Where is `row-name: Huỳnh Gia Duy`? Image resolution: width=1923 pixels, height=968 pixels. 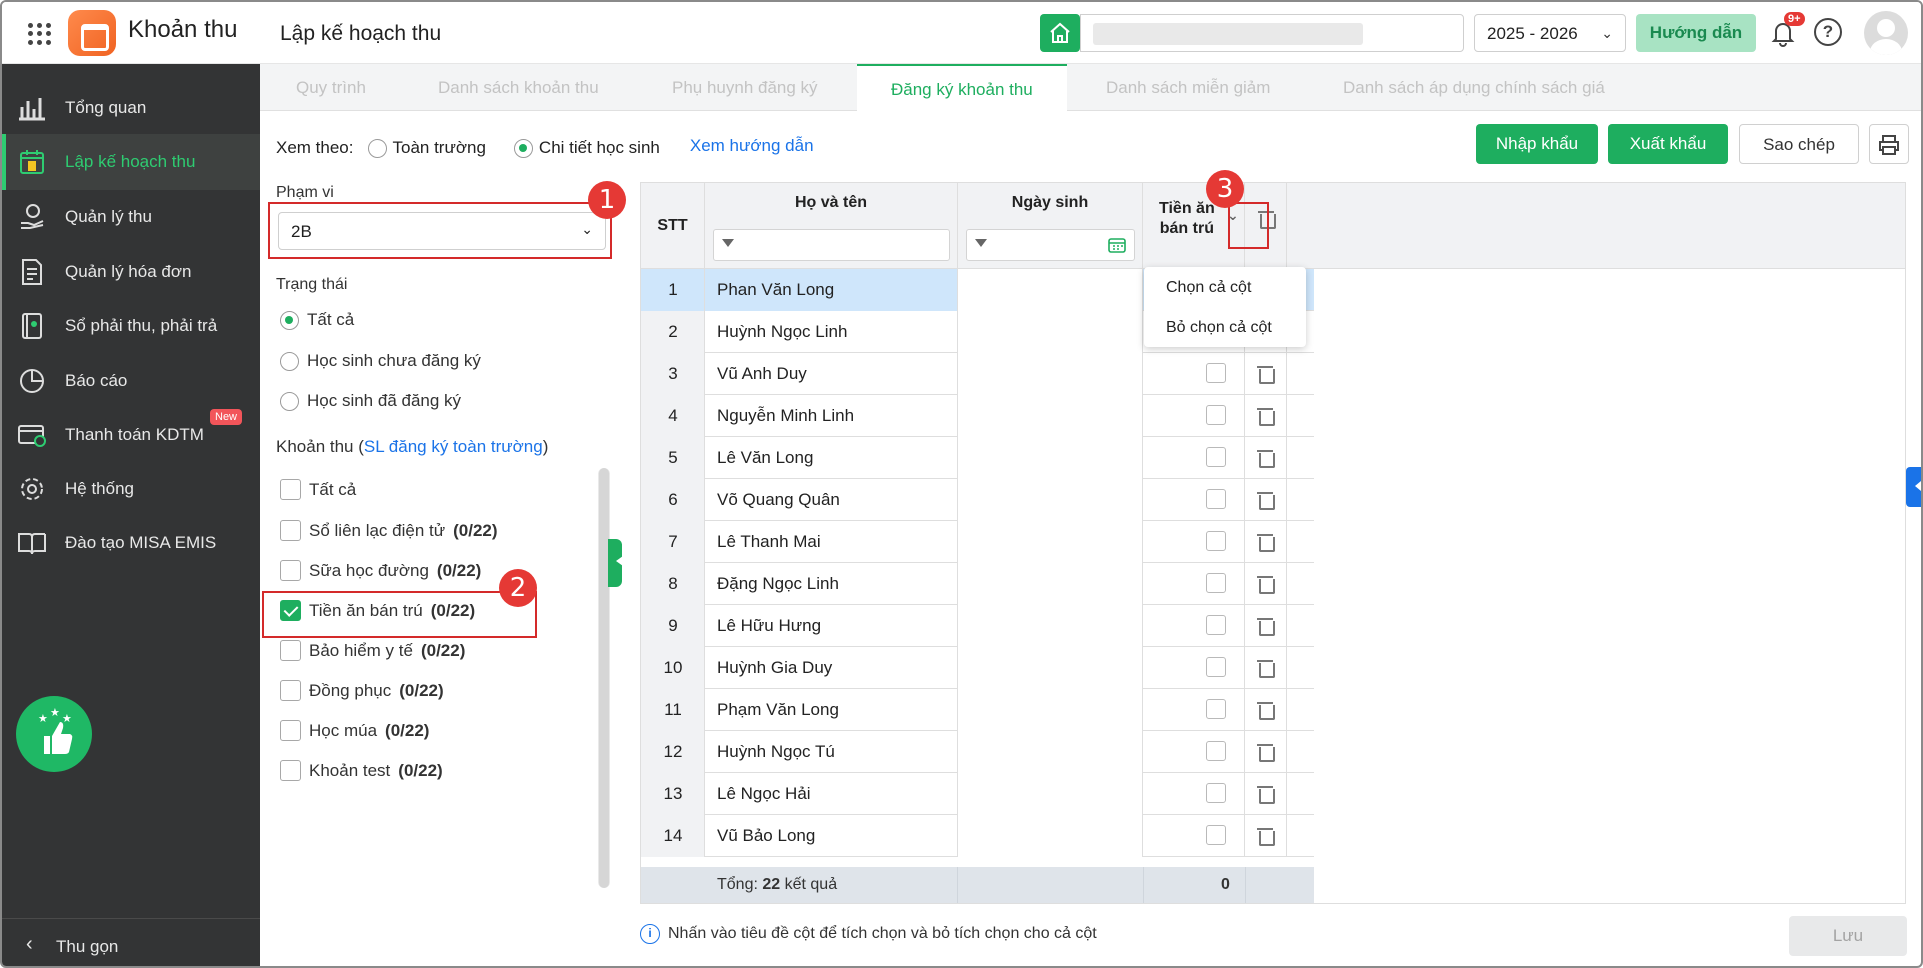 row-name: Huỳnh Gia Duy is located at coordinates (775, 667).